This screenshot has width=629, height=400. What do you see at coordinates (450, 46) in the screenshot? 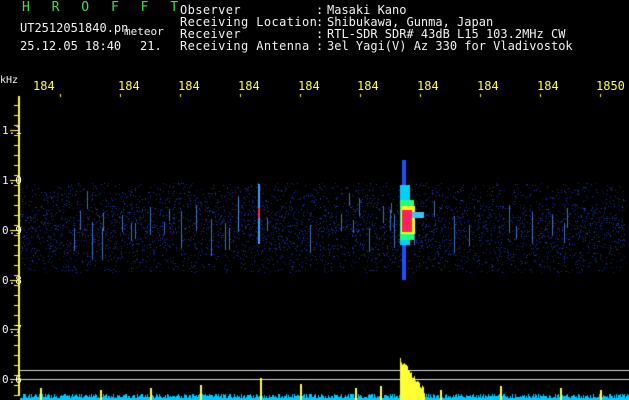
I see `info-value-antenna: 3el Yagi(V) Az 330 for Vladivostok` at bounding box center [450, 46].